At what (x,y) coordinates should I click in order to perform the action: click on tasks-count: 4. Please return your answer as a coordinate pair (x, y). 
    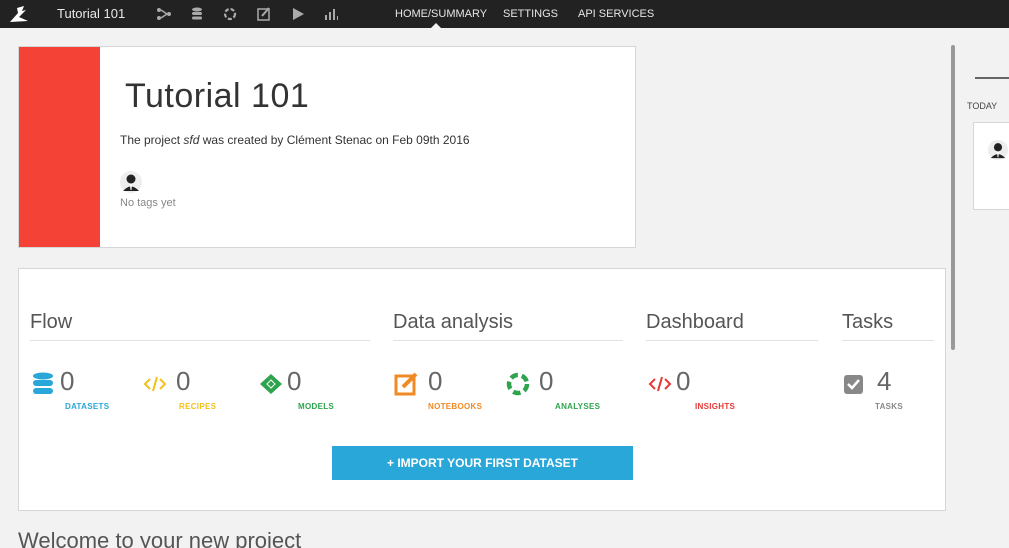
    Looking at the image, I should click on (884, 381).